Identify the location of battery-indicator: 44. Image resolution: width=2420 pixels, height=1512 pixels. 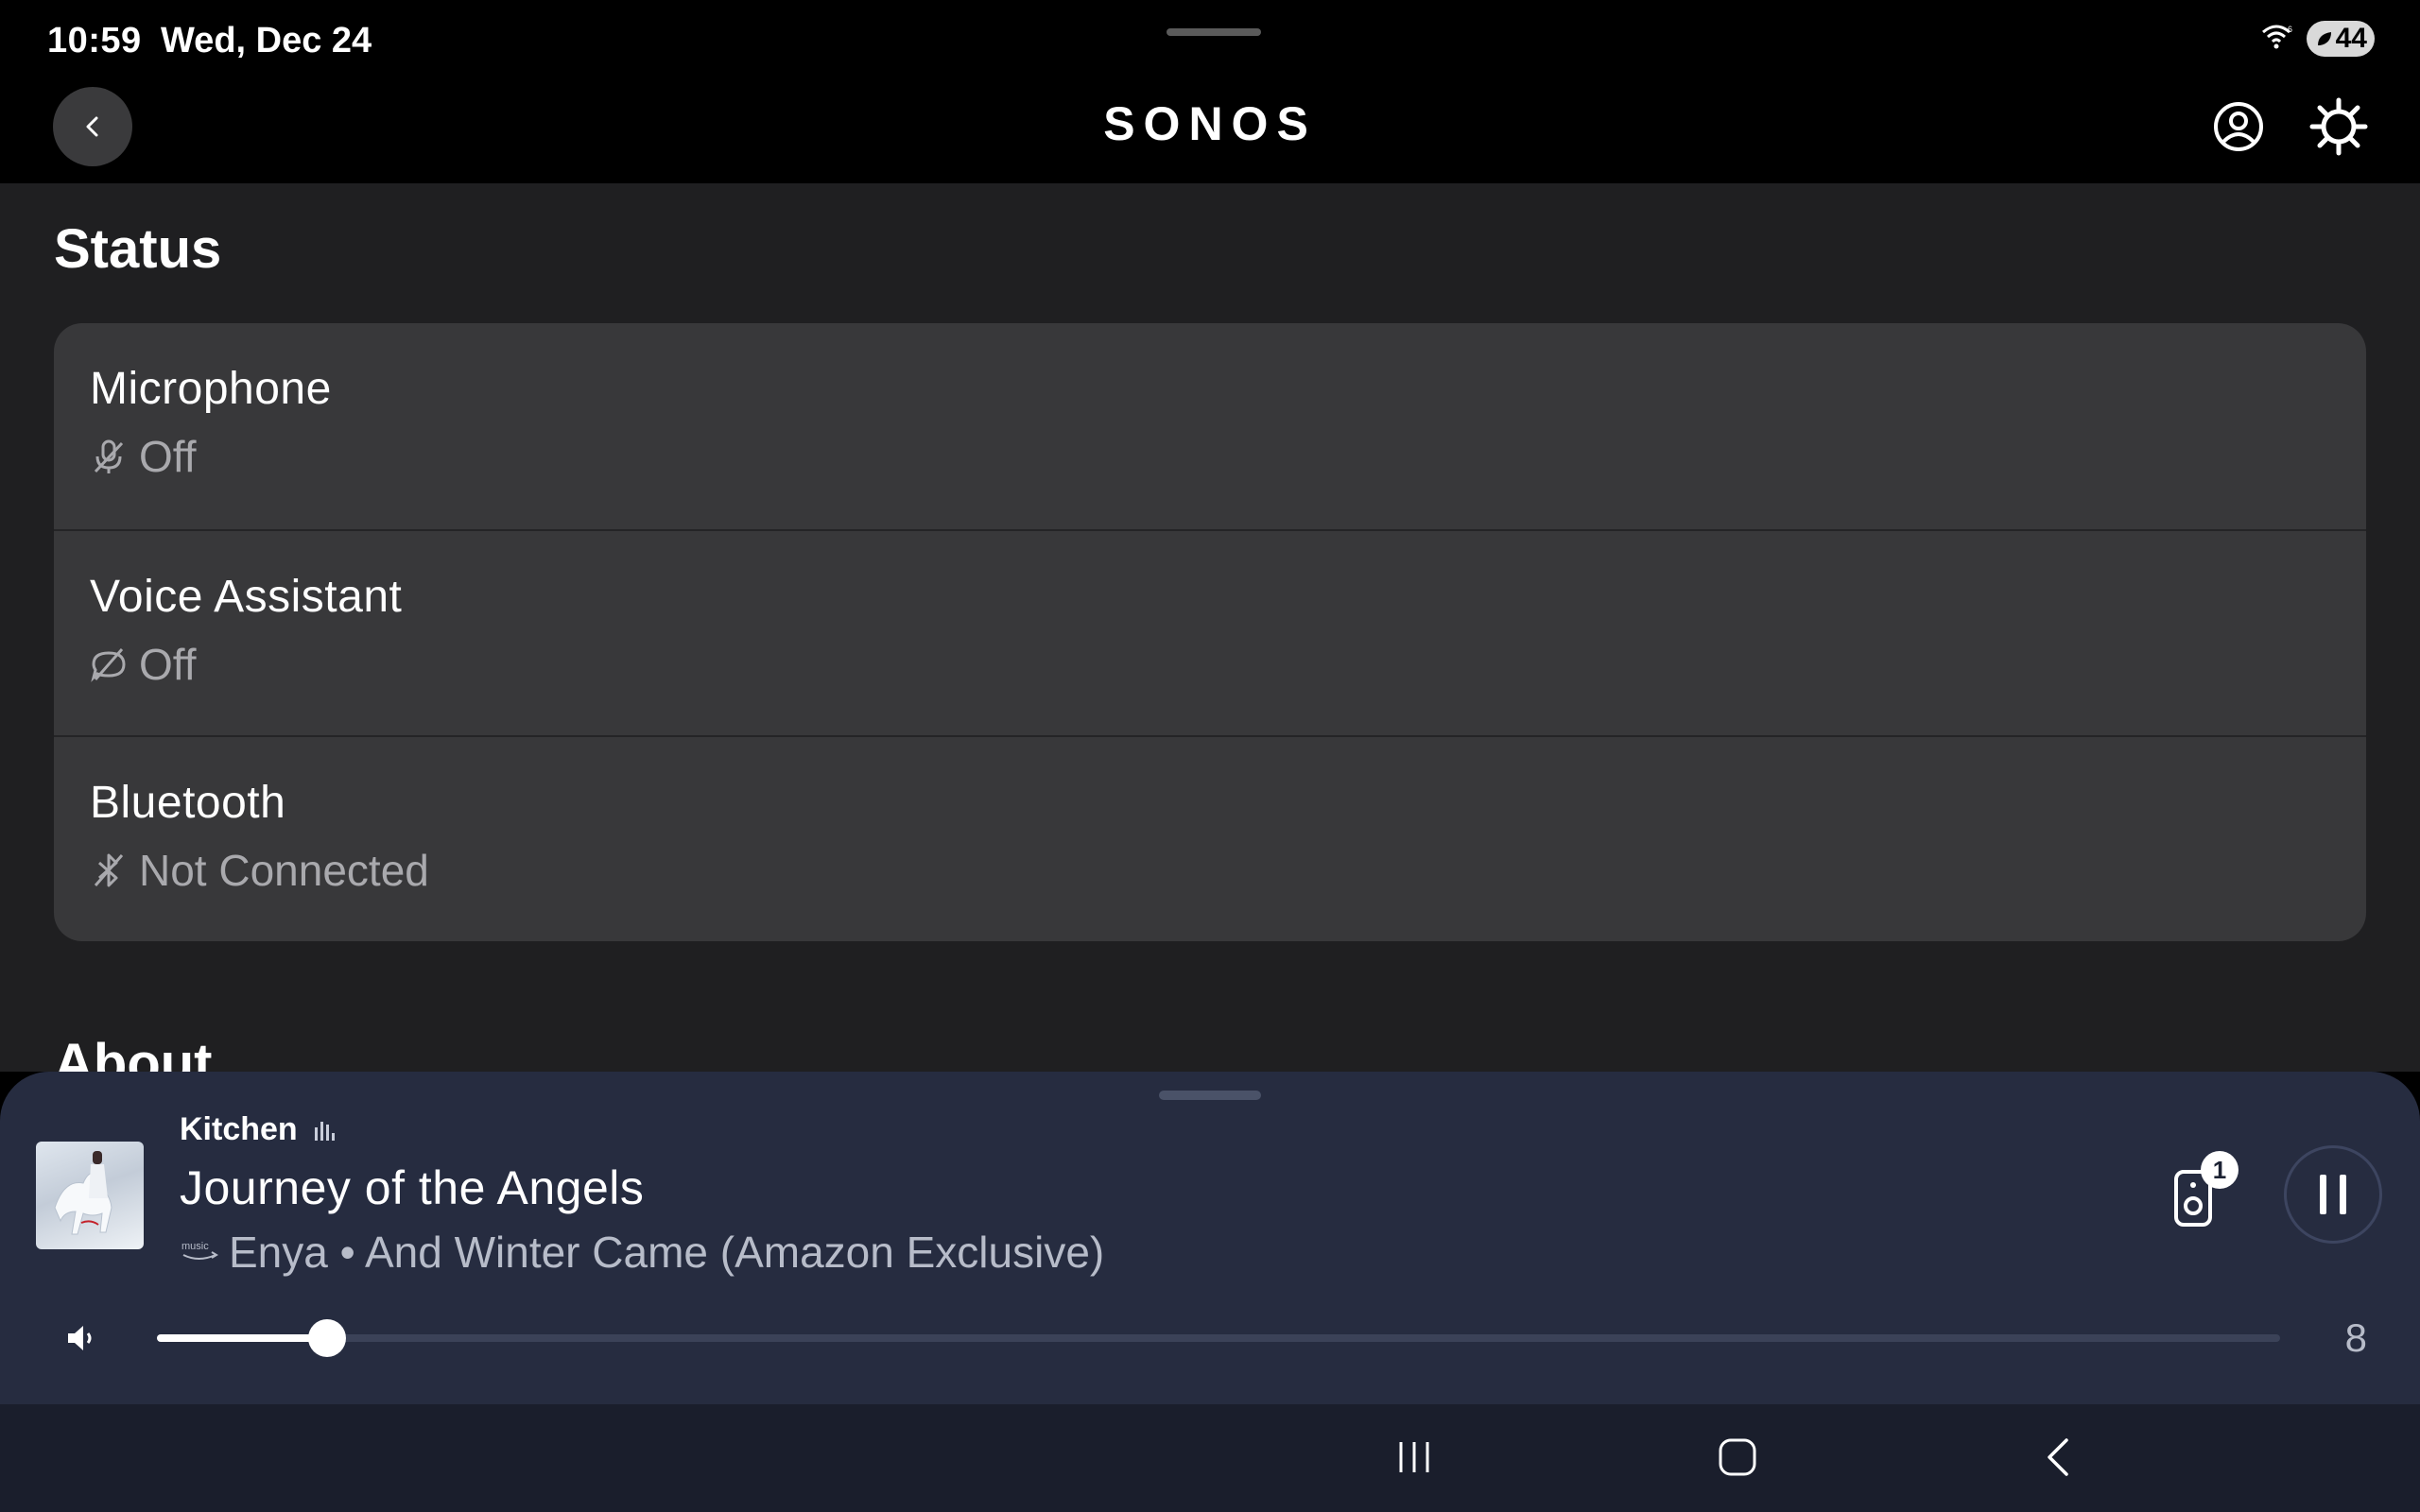
(2341, 39).